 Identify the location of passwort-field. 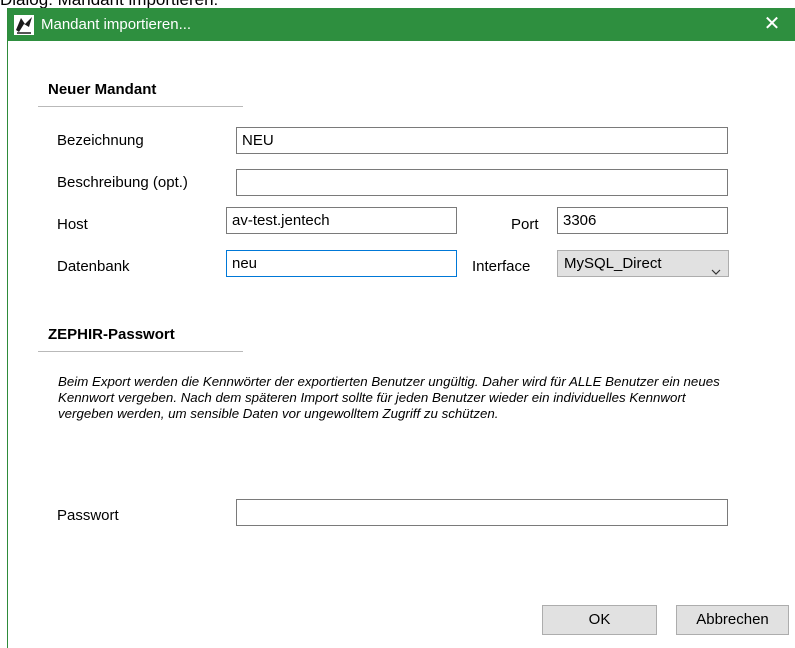
(482, 512).